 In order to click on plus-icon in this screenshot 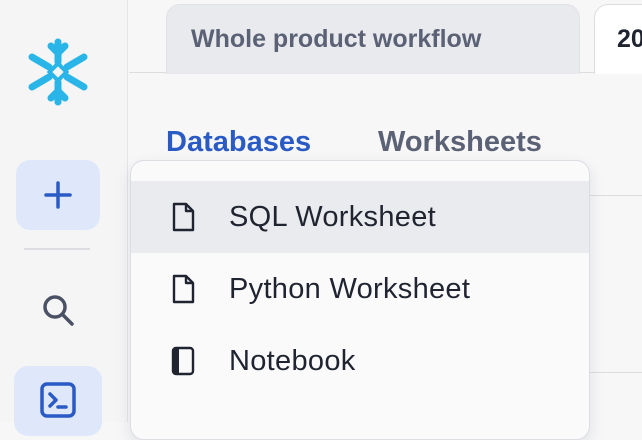, I will do `click(58, 195)`.